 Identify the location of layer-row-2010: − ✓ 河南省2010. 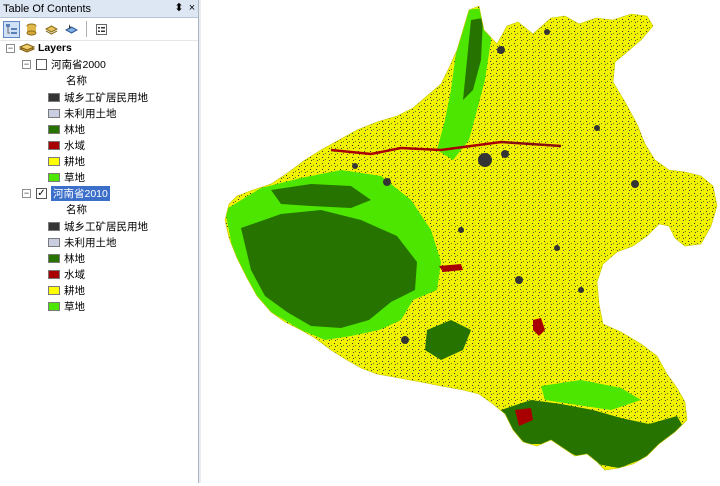
(66, 193).